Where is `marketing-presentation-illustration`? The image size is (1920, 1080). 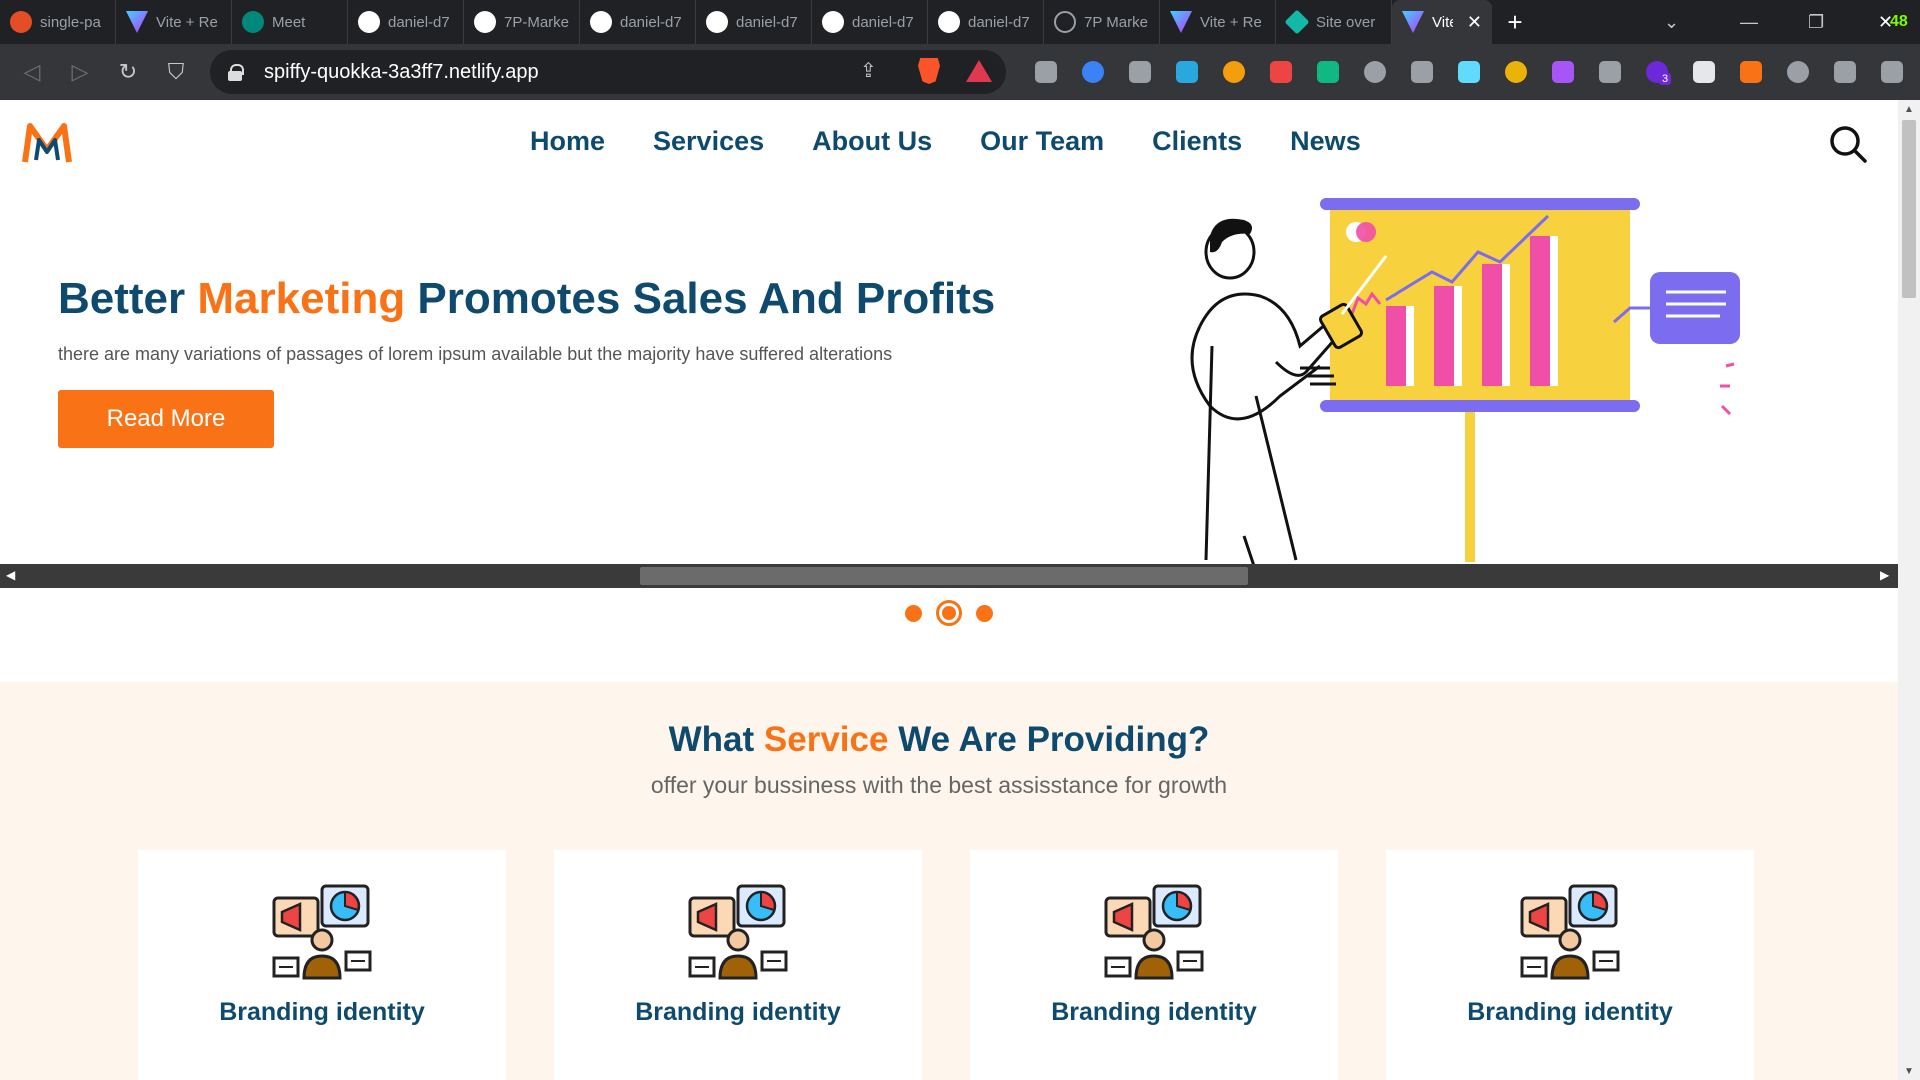
marketing-presentation-illustration is located at coordinates (1465, 381).